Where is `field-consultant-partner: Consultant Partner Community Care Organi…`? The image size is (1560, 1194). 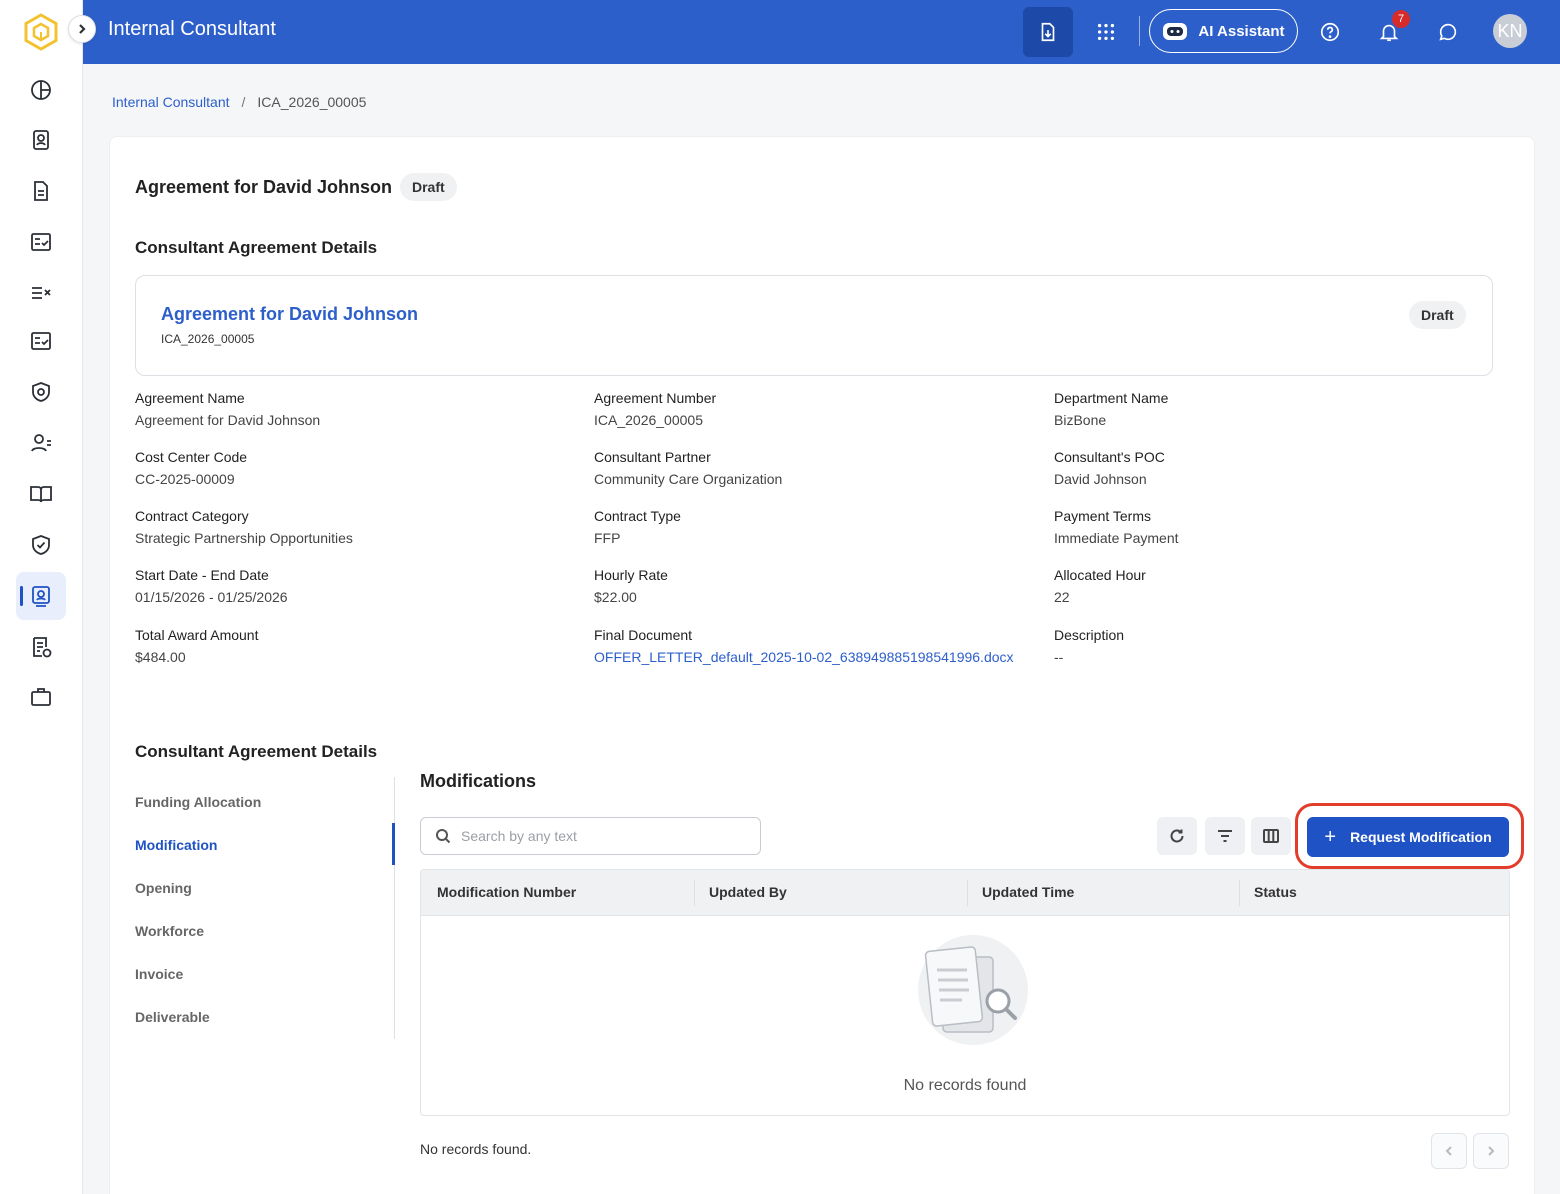
field-consultant-partner: Consultant Partner Community Care Organi… is located at coordinates (688, 468).